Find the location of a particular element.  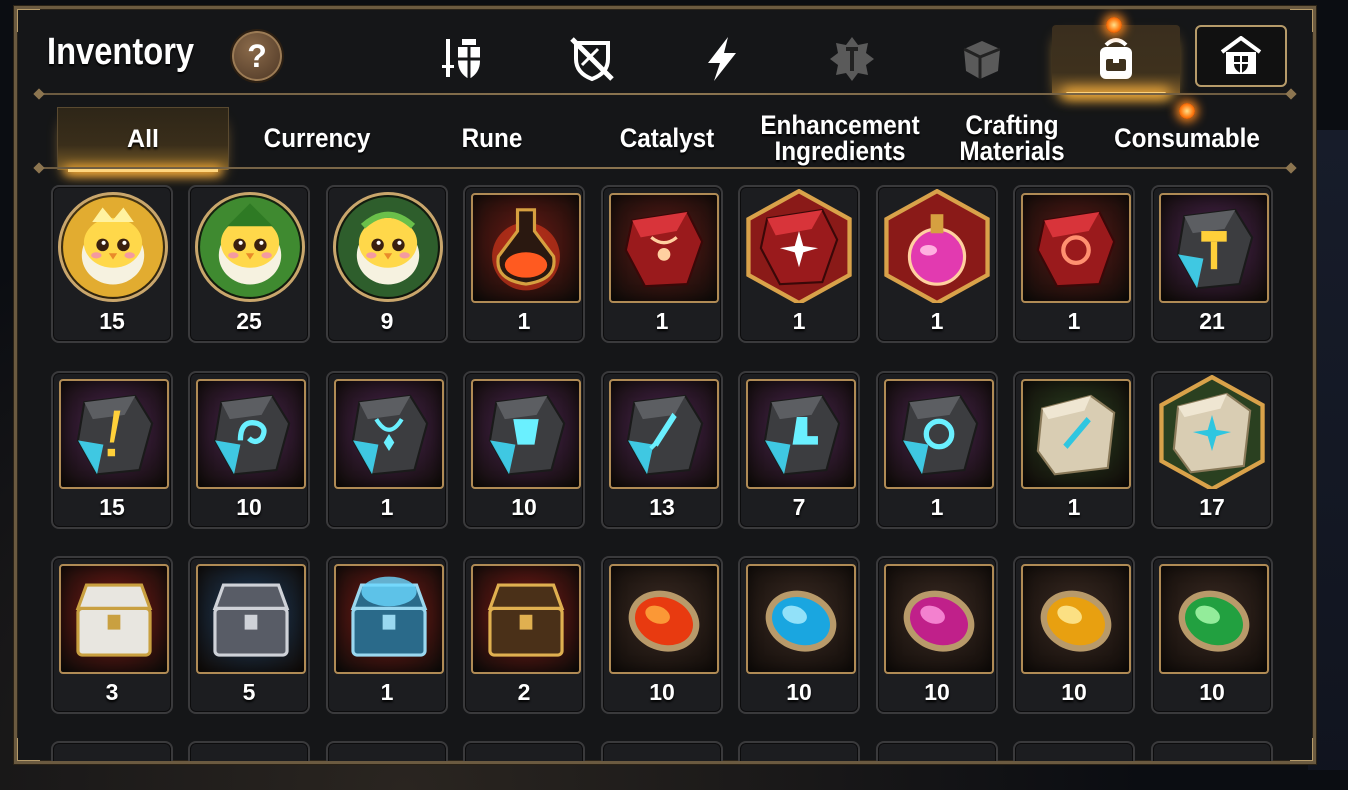

red-pendant-gem-icon is located at coordinates (664, 248).